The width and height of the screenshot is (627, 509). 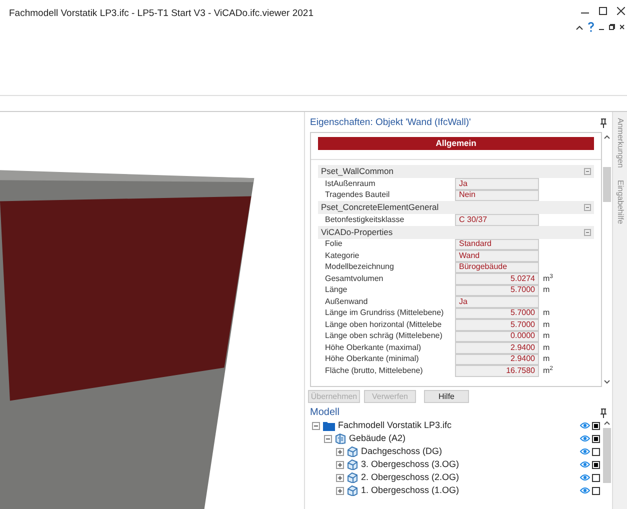 What do you see at coordinates (497, 195) in the screenshot?
I see `property-value: Nein` at bounding box center [497, 195].